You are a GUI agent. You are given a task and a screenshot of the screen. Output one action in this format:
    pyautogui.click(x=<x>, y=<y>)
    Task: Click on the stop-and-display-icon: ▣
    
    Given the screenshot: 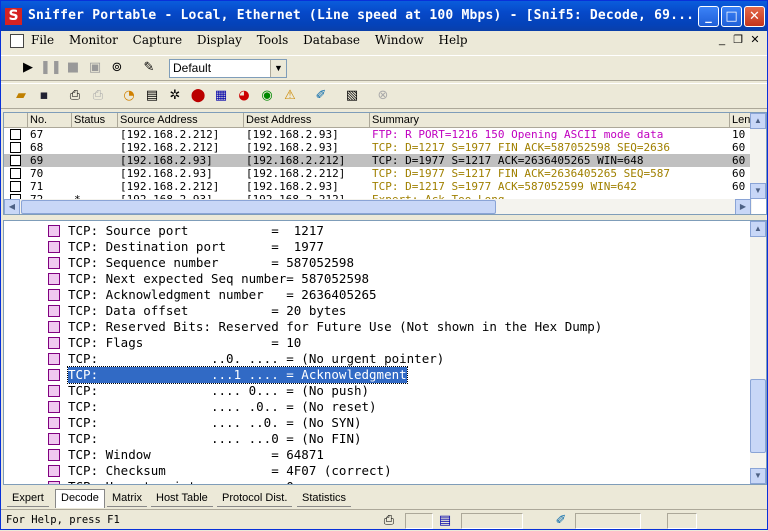 What is the action you would take?
    pyautogui.click(x=95, y=68)
    